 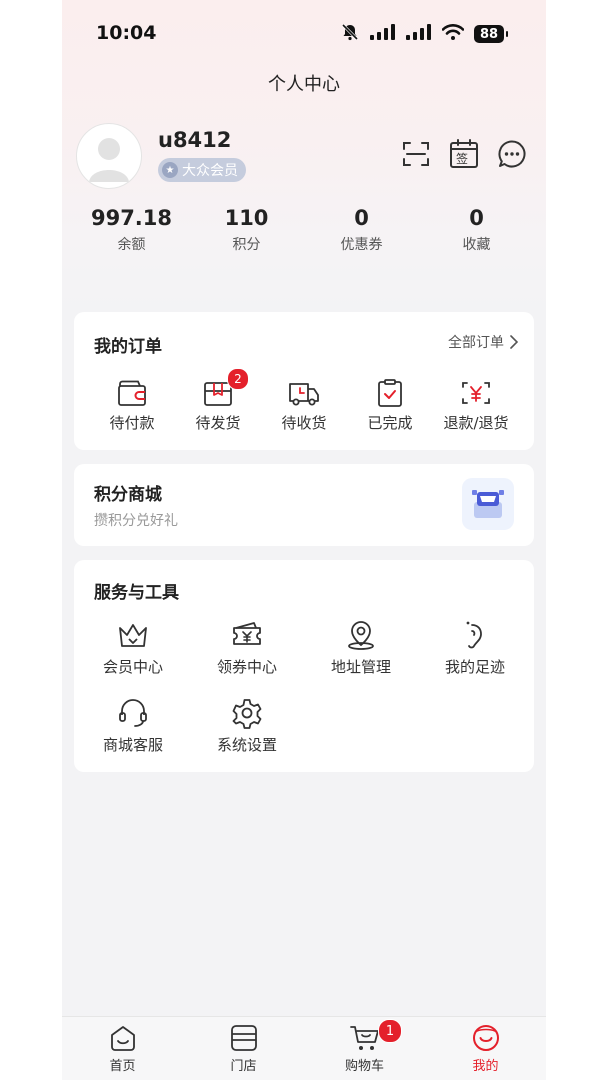 I want to click on tab-profile: 我的, so click(x=485, y=1048).